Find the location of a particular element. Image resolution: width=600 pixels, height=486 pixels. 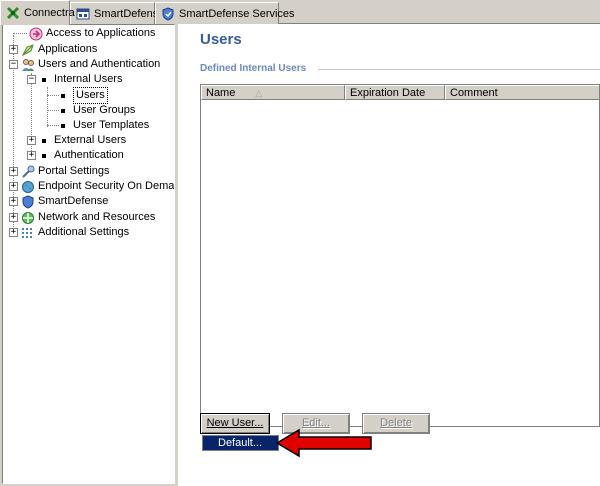

tree-item-authentication: + Authentication is located at coordinates (75, 155).